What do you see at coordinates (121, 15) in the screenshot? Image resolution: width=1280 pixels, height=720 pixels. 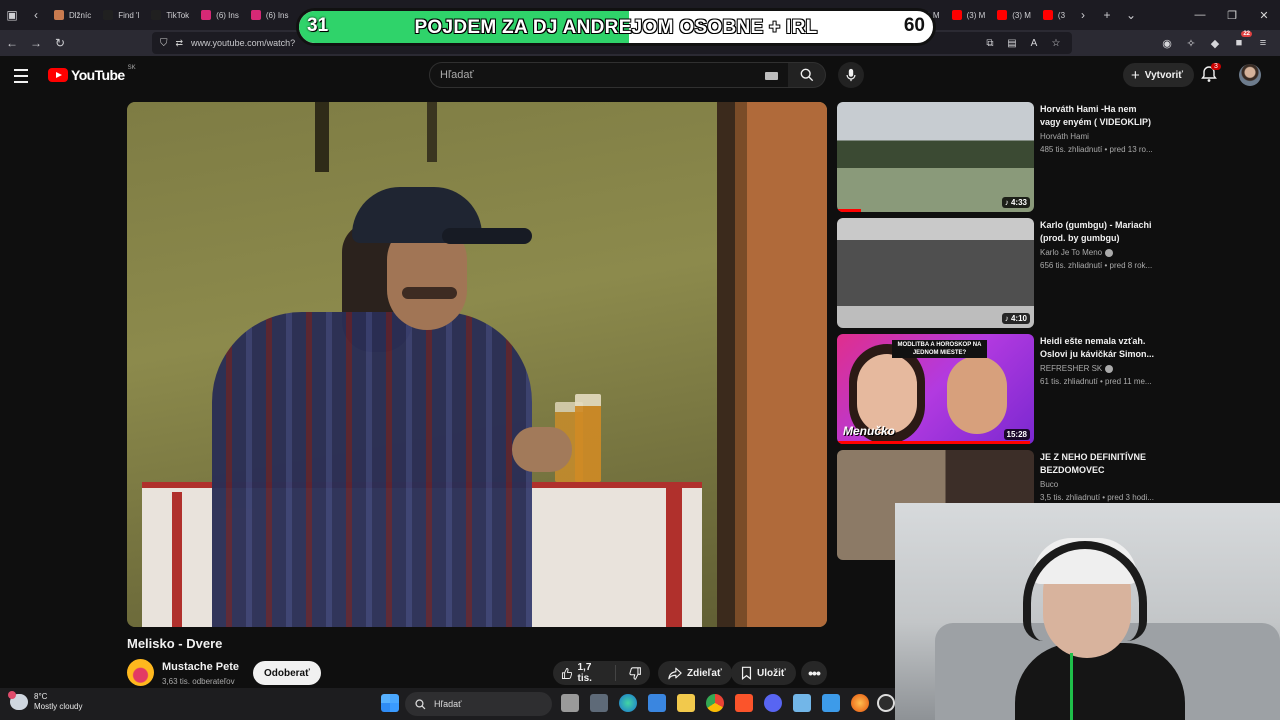 I see `browser-tab-1: Find 'l` at bounding box center [121, 15].